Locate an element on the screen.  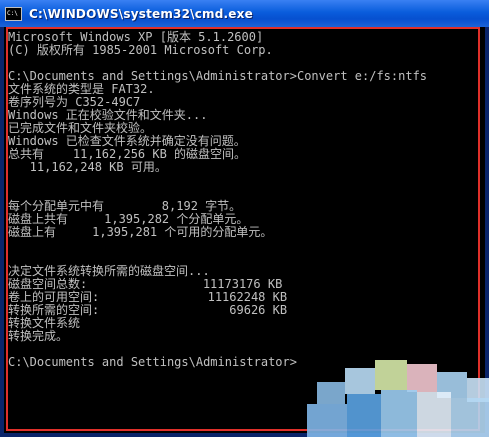
console-line: 转换完成。 is located at coordinates (38, 336).